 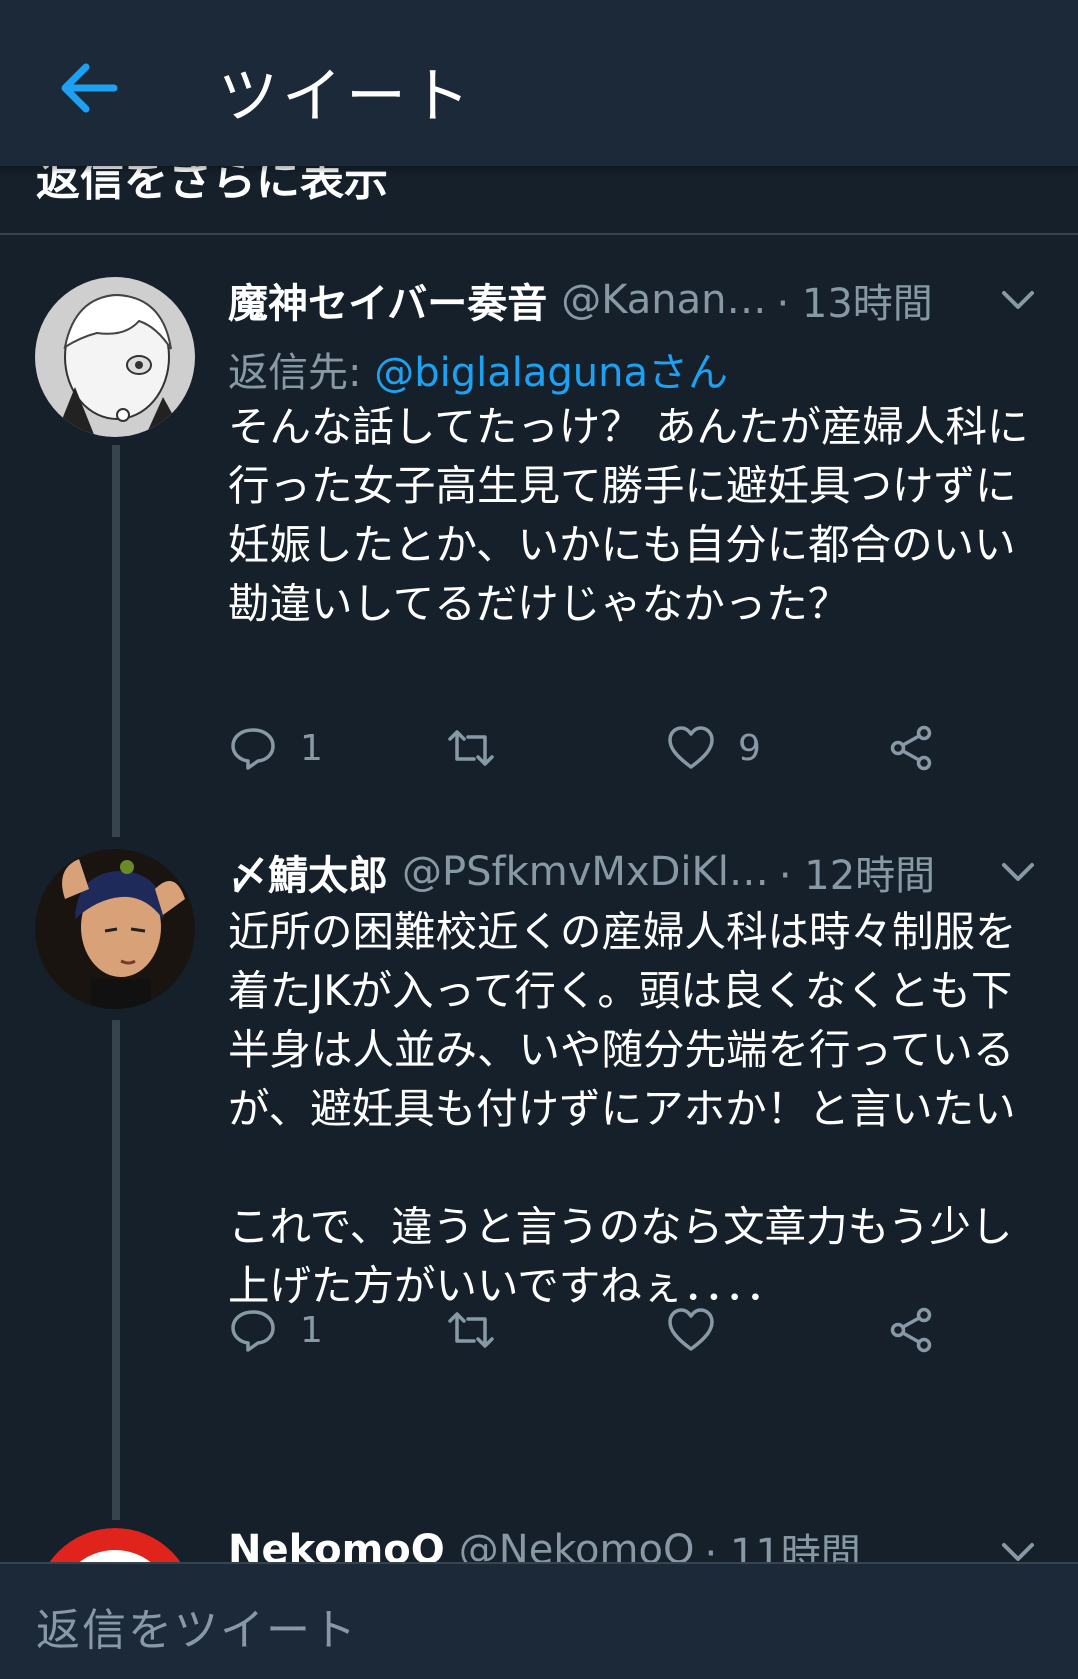 I want to click on reply-to-mention: @biglalagunaさん, so click(x=551, y=373).